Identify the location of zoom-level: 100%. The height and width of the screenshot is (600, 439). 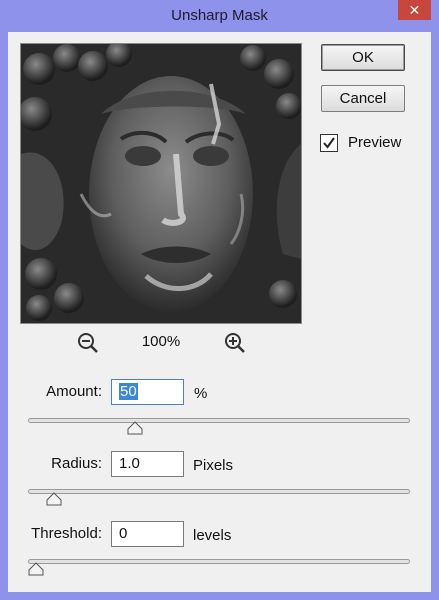
(161, 341).